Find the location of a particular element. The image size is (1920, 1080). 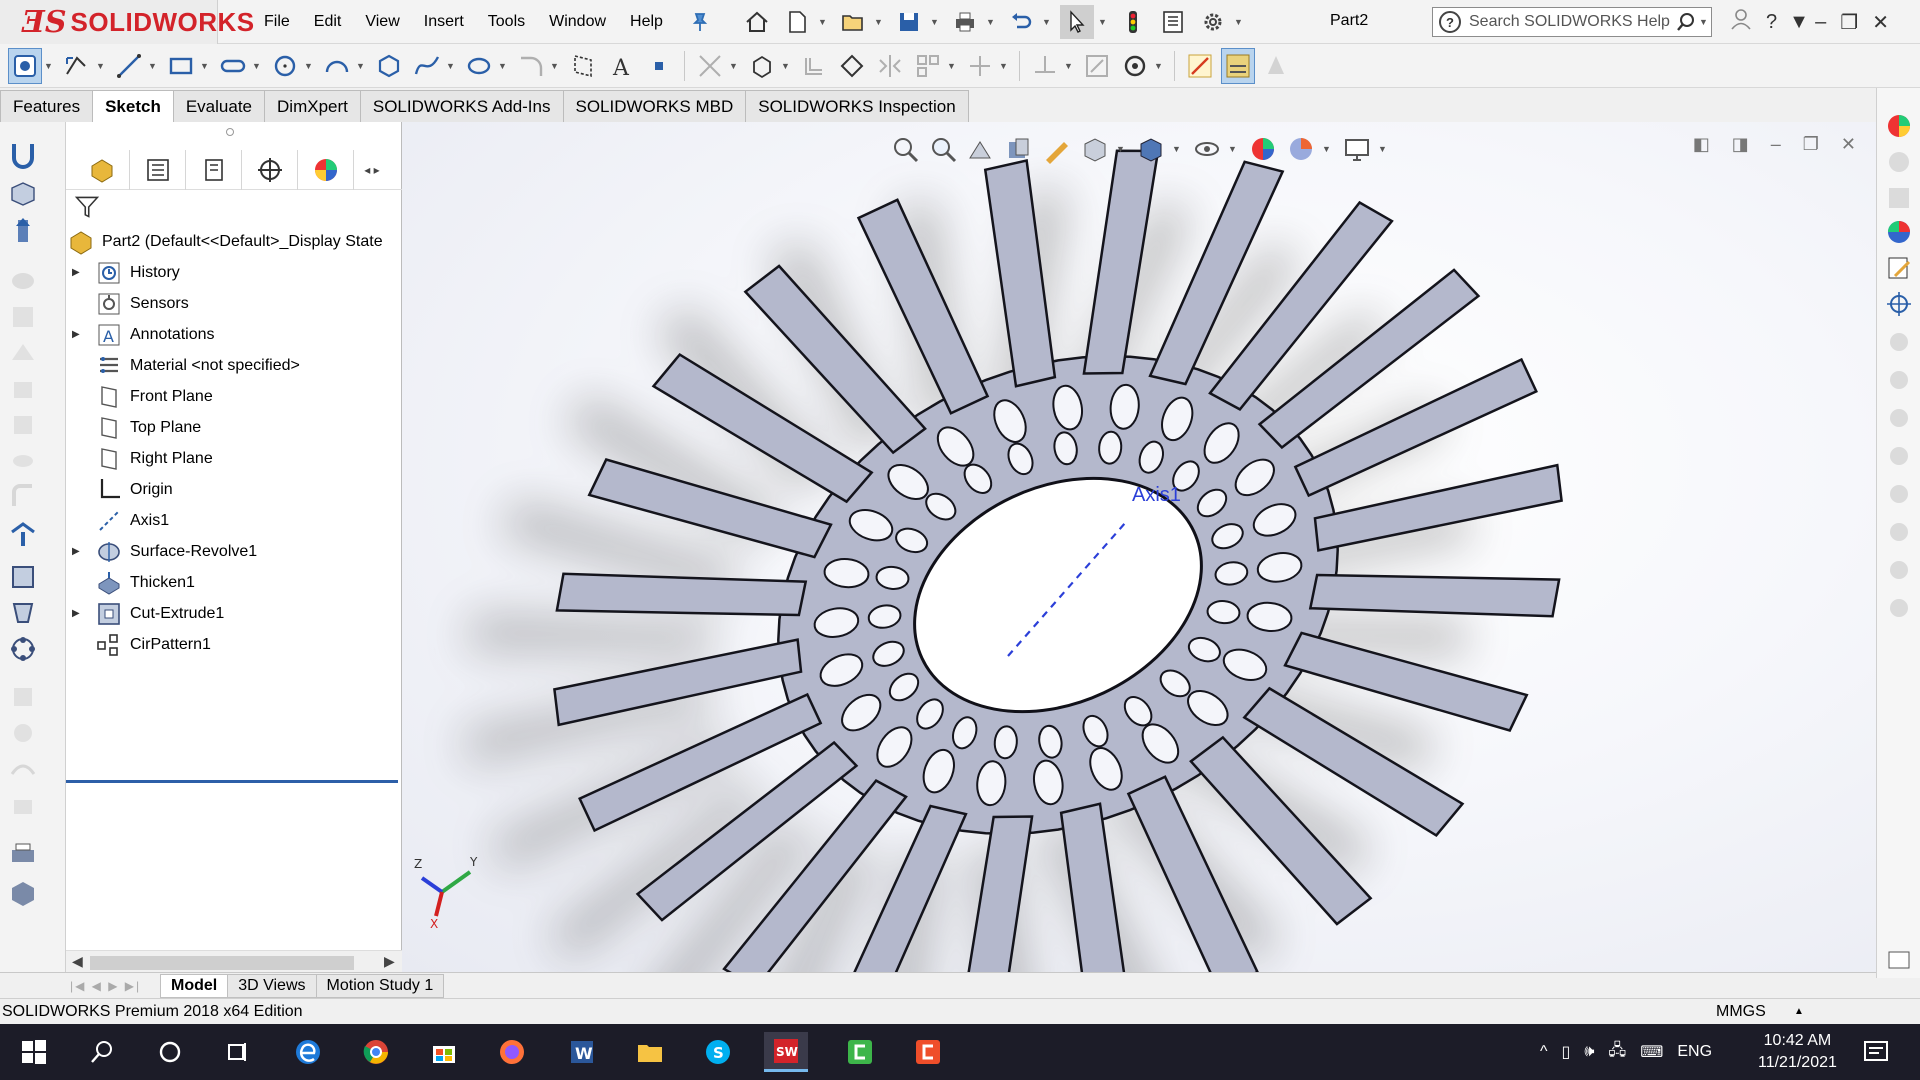

units-up-arrow-icon: ▲ is located at coordinates (1799, 1011).